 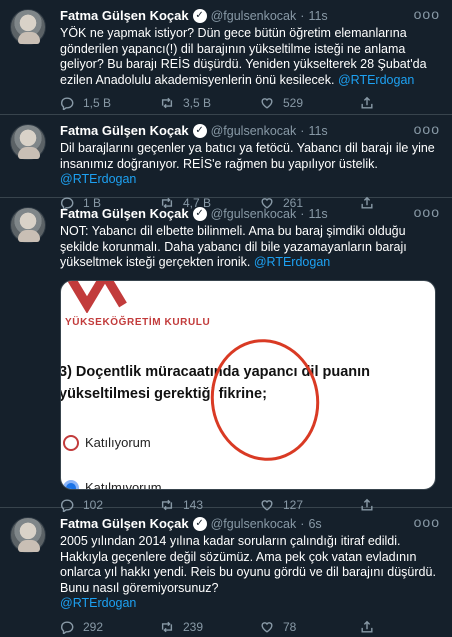 I want to click on like-count: 78, so click(x=290, y=626).